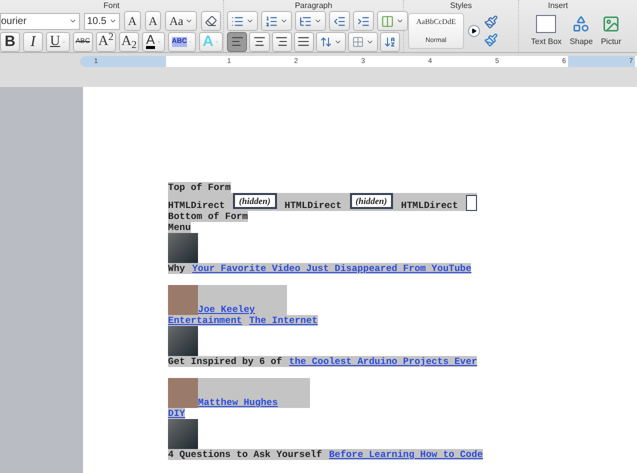 The width and height of the screenshot is (637, 473). I want to click on shrink-font-button: A, so click(153, 21).